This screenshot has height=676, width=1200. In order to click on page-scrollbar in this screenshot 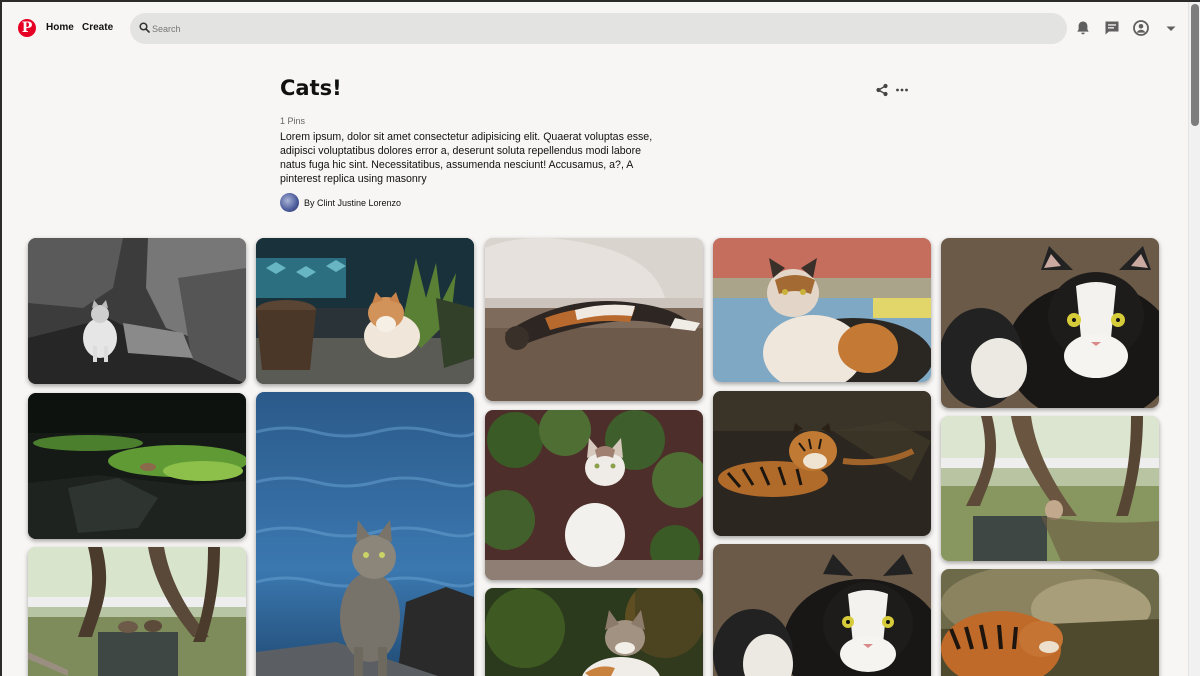, I will do `click(1194, 339)`.